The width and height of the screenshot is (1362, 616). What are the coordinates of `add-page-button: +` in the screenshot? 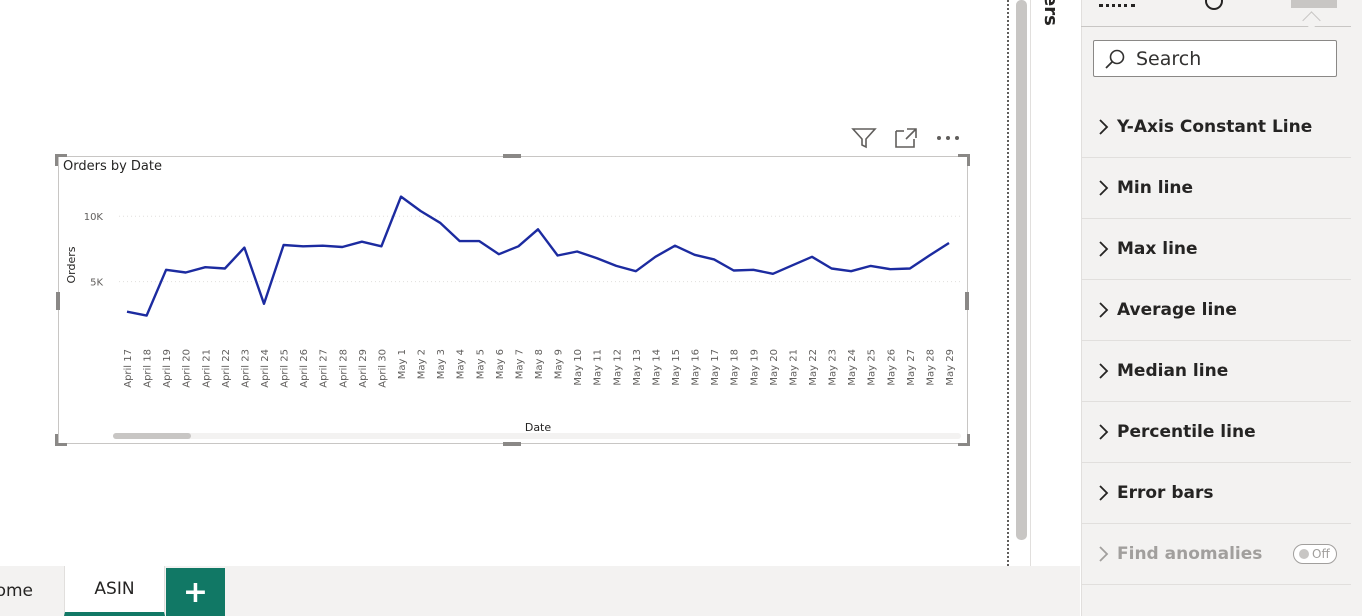 It's located at (195, 592).